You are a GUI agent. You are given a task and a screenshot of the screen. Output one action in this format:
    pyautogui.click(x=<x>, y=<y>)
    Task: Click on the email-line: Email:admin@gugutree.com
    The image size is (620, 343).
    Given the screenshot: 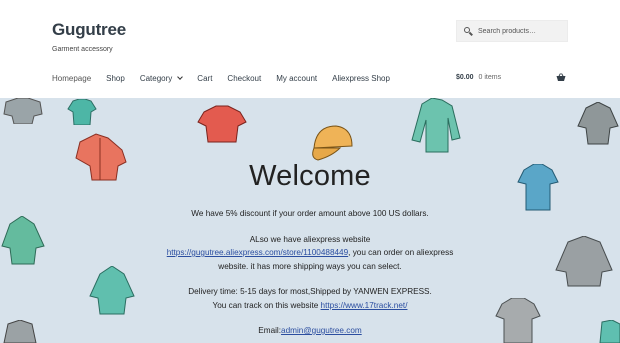 What is the action you would take?
    pyautogui.click(x=310, y=330)
    